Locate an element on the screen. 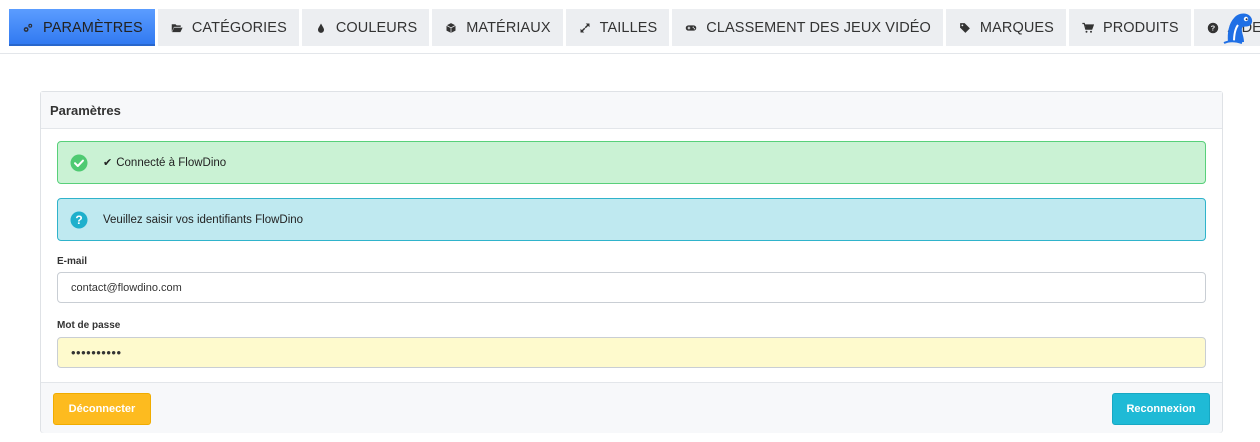 This screenshot has height=442, width=1260. tab-label: CLASSEMENT DES JEUX VIDÉO is located at coordinates (818, 27).